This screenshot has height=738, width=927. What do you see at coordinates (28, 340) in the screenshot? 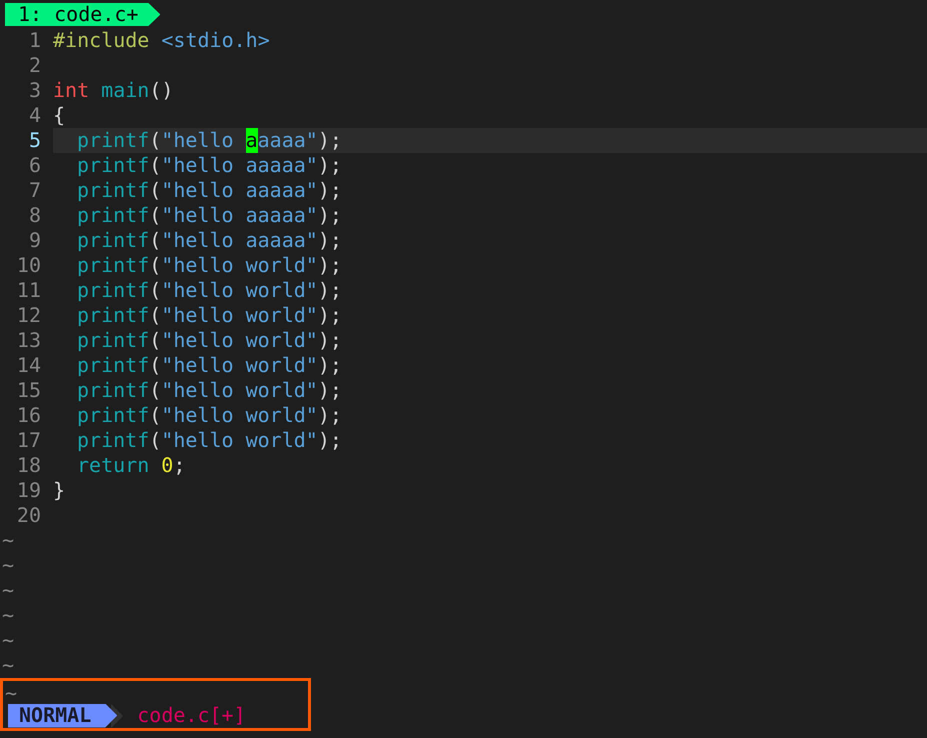
I see `line-number: 13` at bounding box center [28, 340].